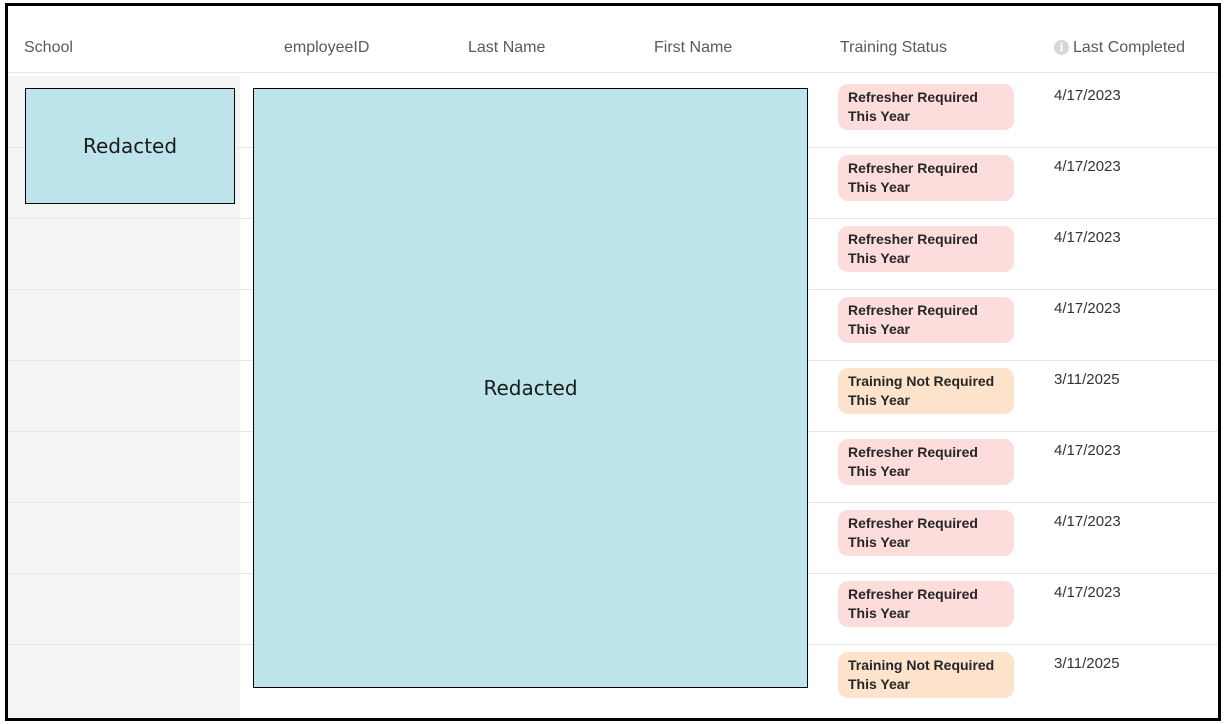 Image resolution: width=1224 pixels, height=724 pixels. I want to click on column-header-last-completed: i Last Completed, so click(1119, 48).